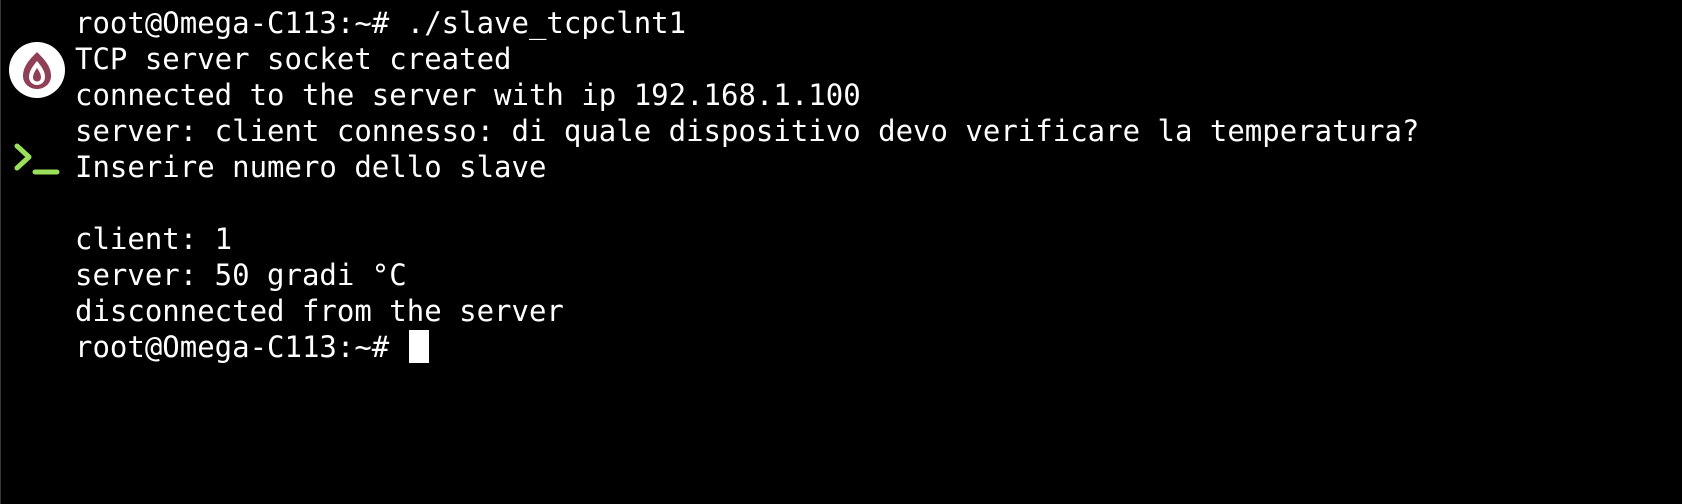 Image resolution: width=1682 pixels, height=504 pixels. I want to click on shell-prompt: root@Omega-C113:~#, so click(241, 347).